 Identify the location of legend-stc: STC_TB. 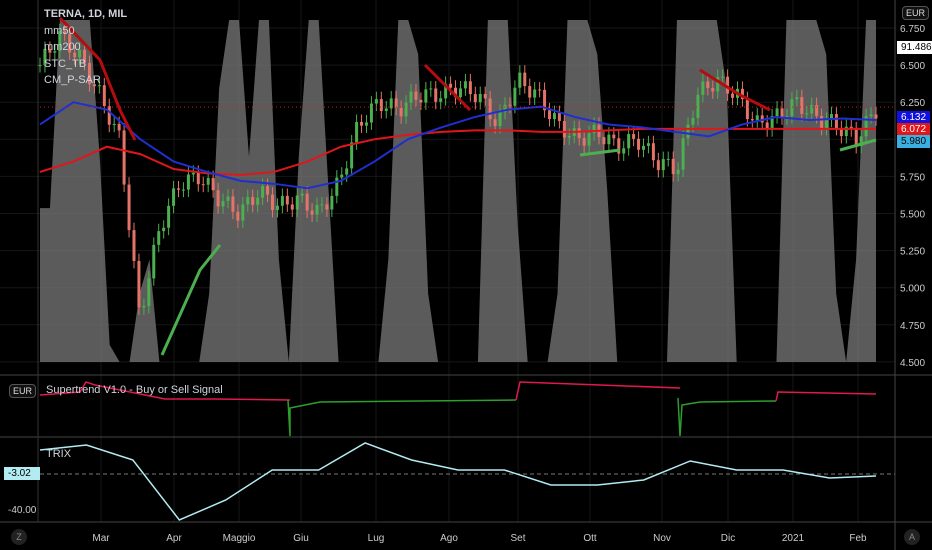
(85, 64).